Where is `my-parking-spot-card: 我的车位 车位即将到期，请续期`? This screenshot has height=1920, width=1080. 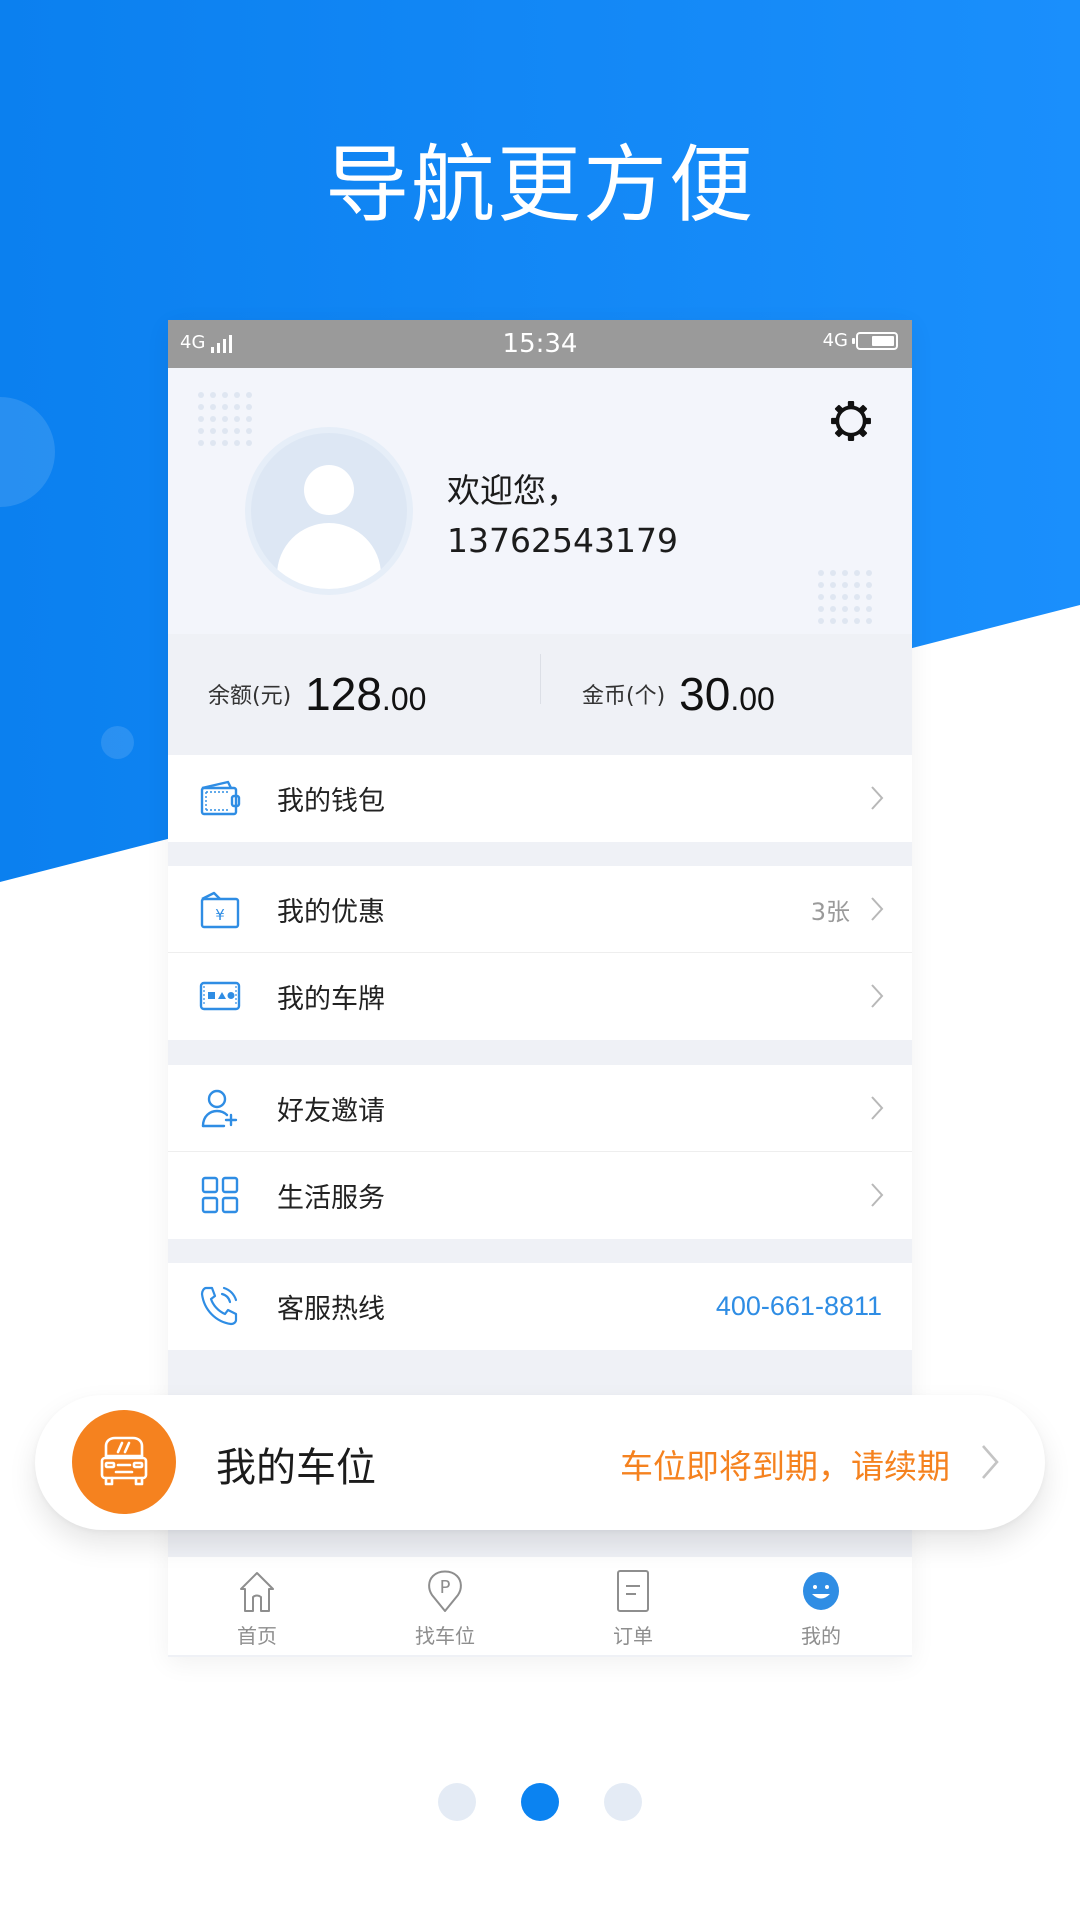 my-parking-spot-card: 我的车位 车位即将到期，请续期 is located at coordinates (540, 1462).